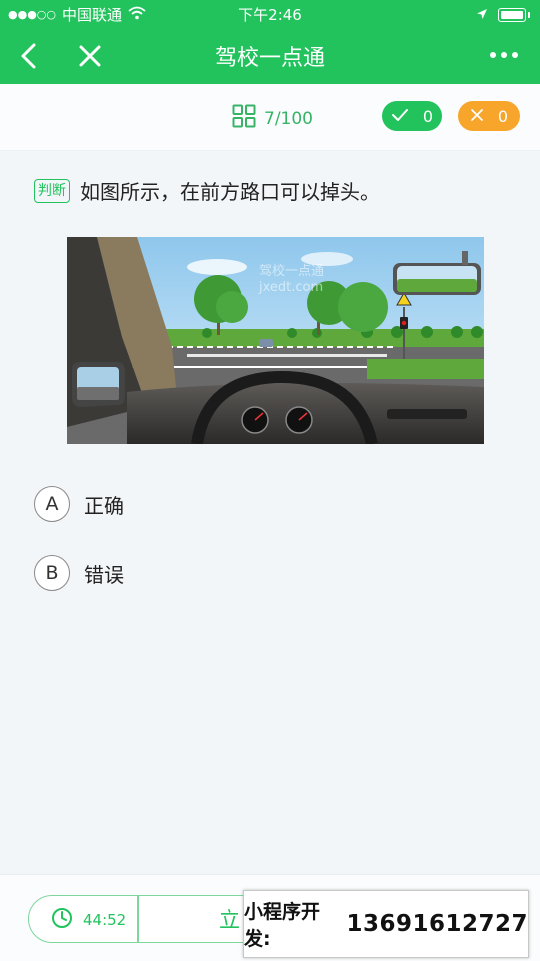  I want to click on correct-count: 0, so click(428, 116).